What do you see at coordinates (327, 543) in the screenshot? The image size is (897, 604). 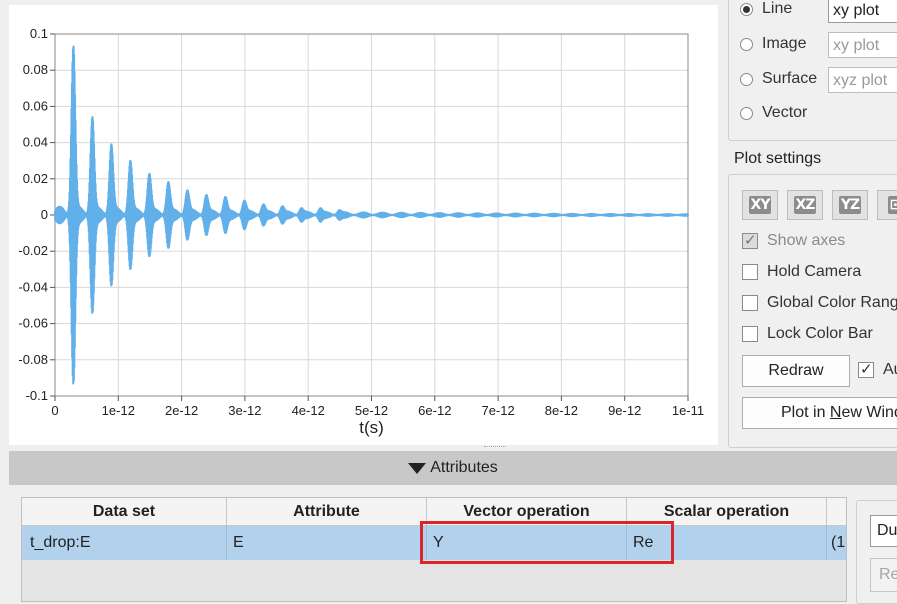 I see `cell-attribute: E` at bounding box center [327, 543].